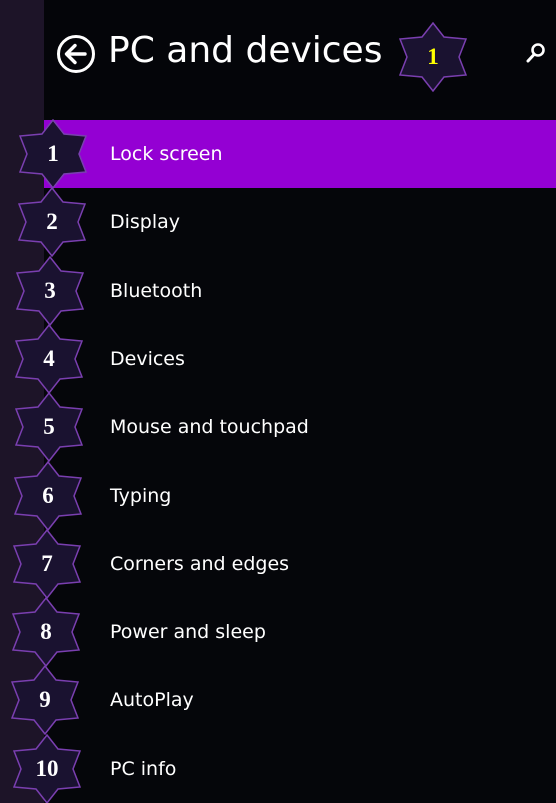  I want to click on number-badge: 4, so click(49, 359).